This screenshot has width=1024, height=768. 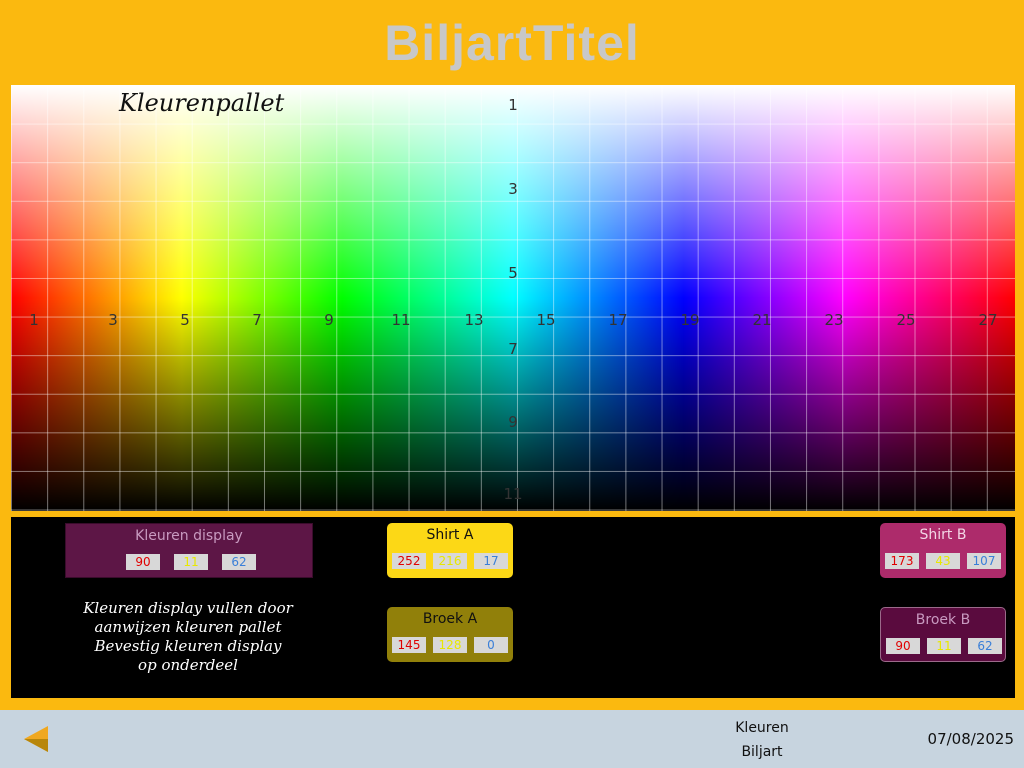 I want to click on column-number: 21, so click(x=762, y=320).